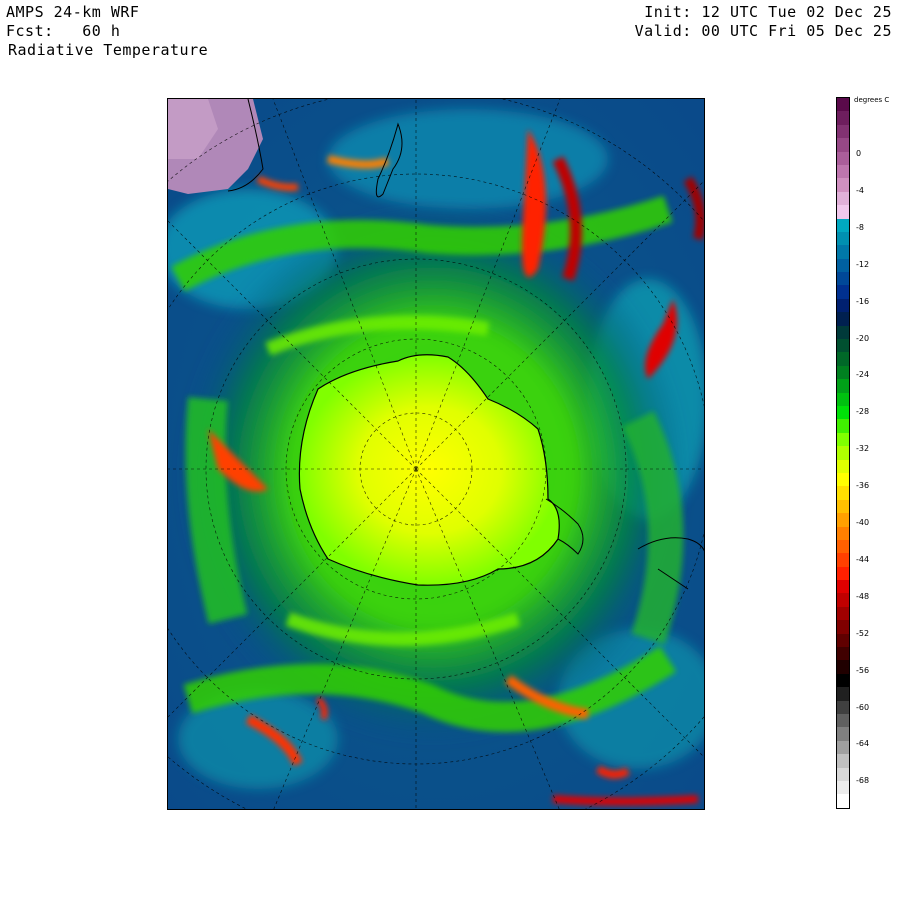 Image resolution: width=900 pixels, height=900 pixels. Describe the element at coordinates (860, 190) in the screenshot. I see `colorbar-label: -4` at that location.